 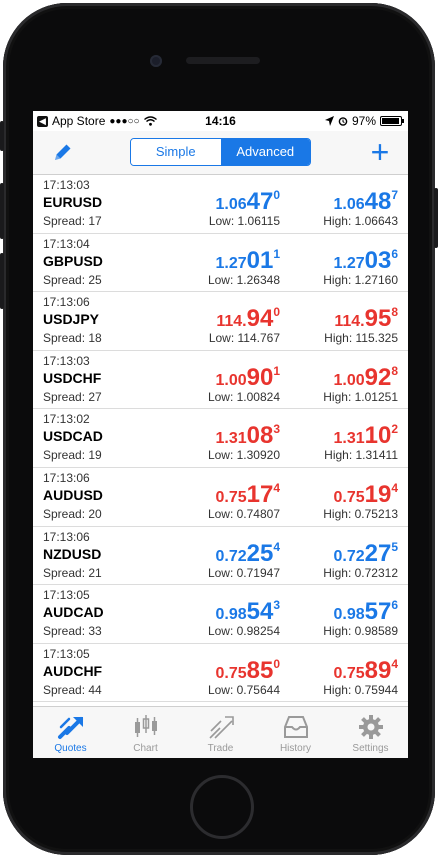 What do you see at coordinates (276, 605) in the screenshot?
I see `bid-price-fraction: 3` at bounding box center [276, 605].